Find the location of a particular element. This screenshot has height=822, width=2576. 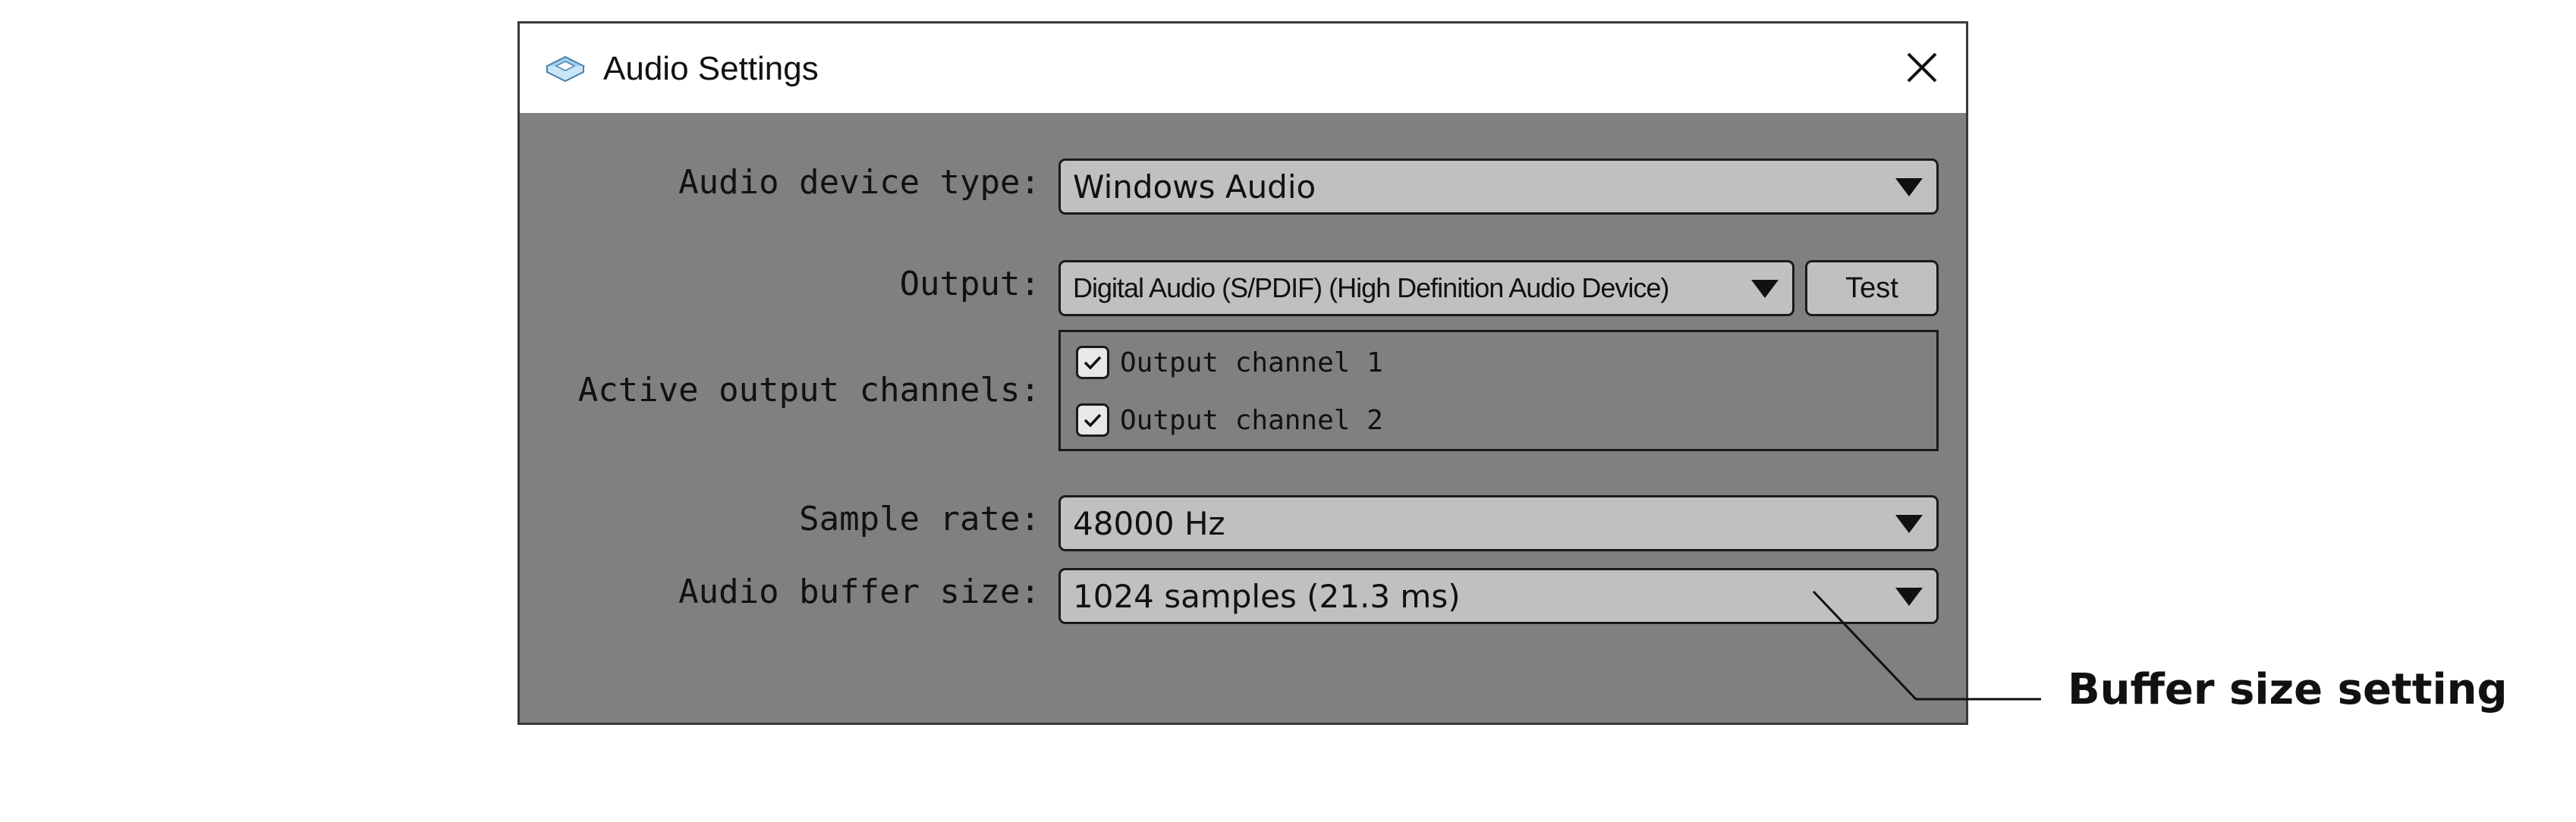

close-icon is located at coordinates (1922, 67).